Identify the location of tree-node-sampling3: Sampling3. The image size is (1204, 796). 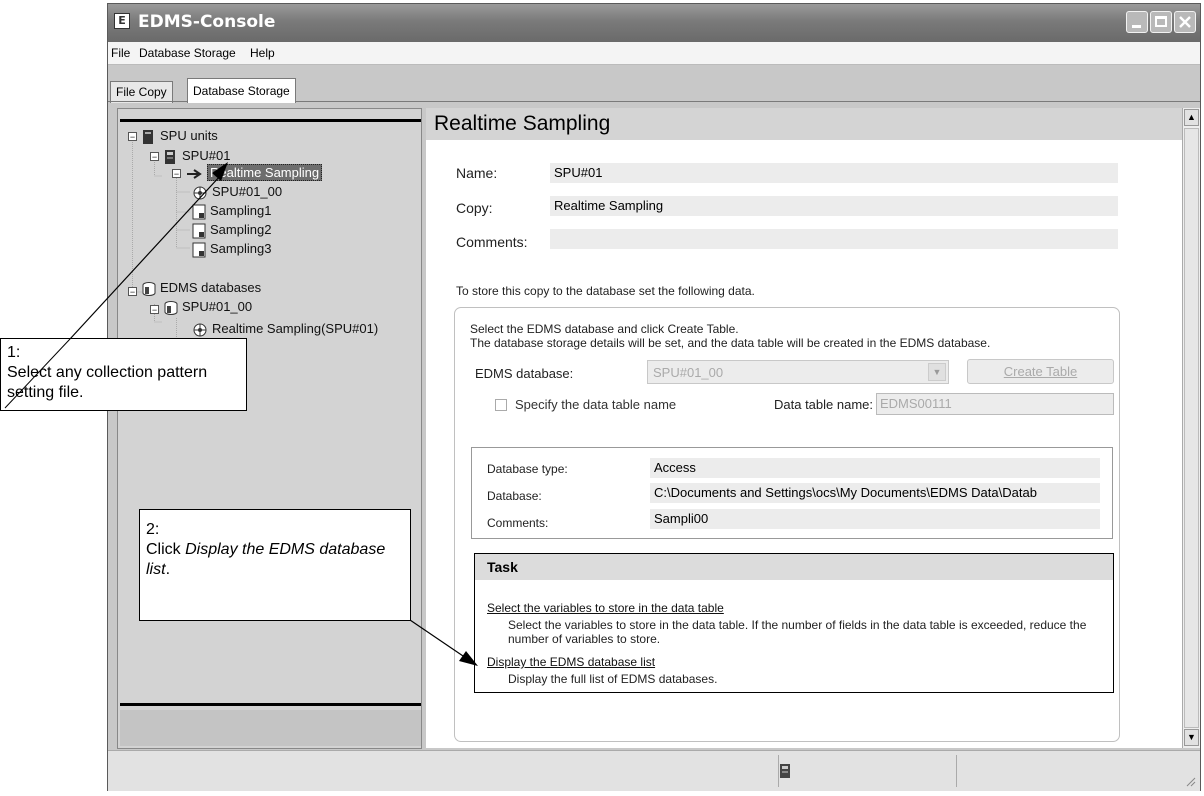
(231, 249).